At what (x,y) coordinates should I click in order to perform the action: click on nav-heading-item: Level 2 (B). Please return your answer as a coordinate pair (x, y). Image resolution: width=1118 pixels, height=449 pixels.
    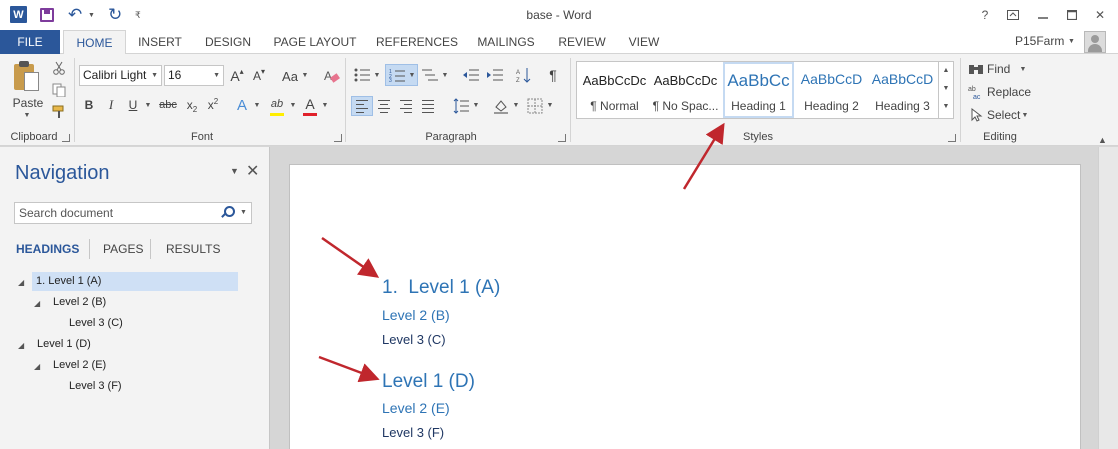
    Looking at the image, I should click on (79, 302).